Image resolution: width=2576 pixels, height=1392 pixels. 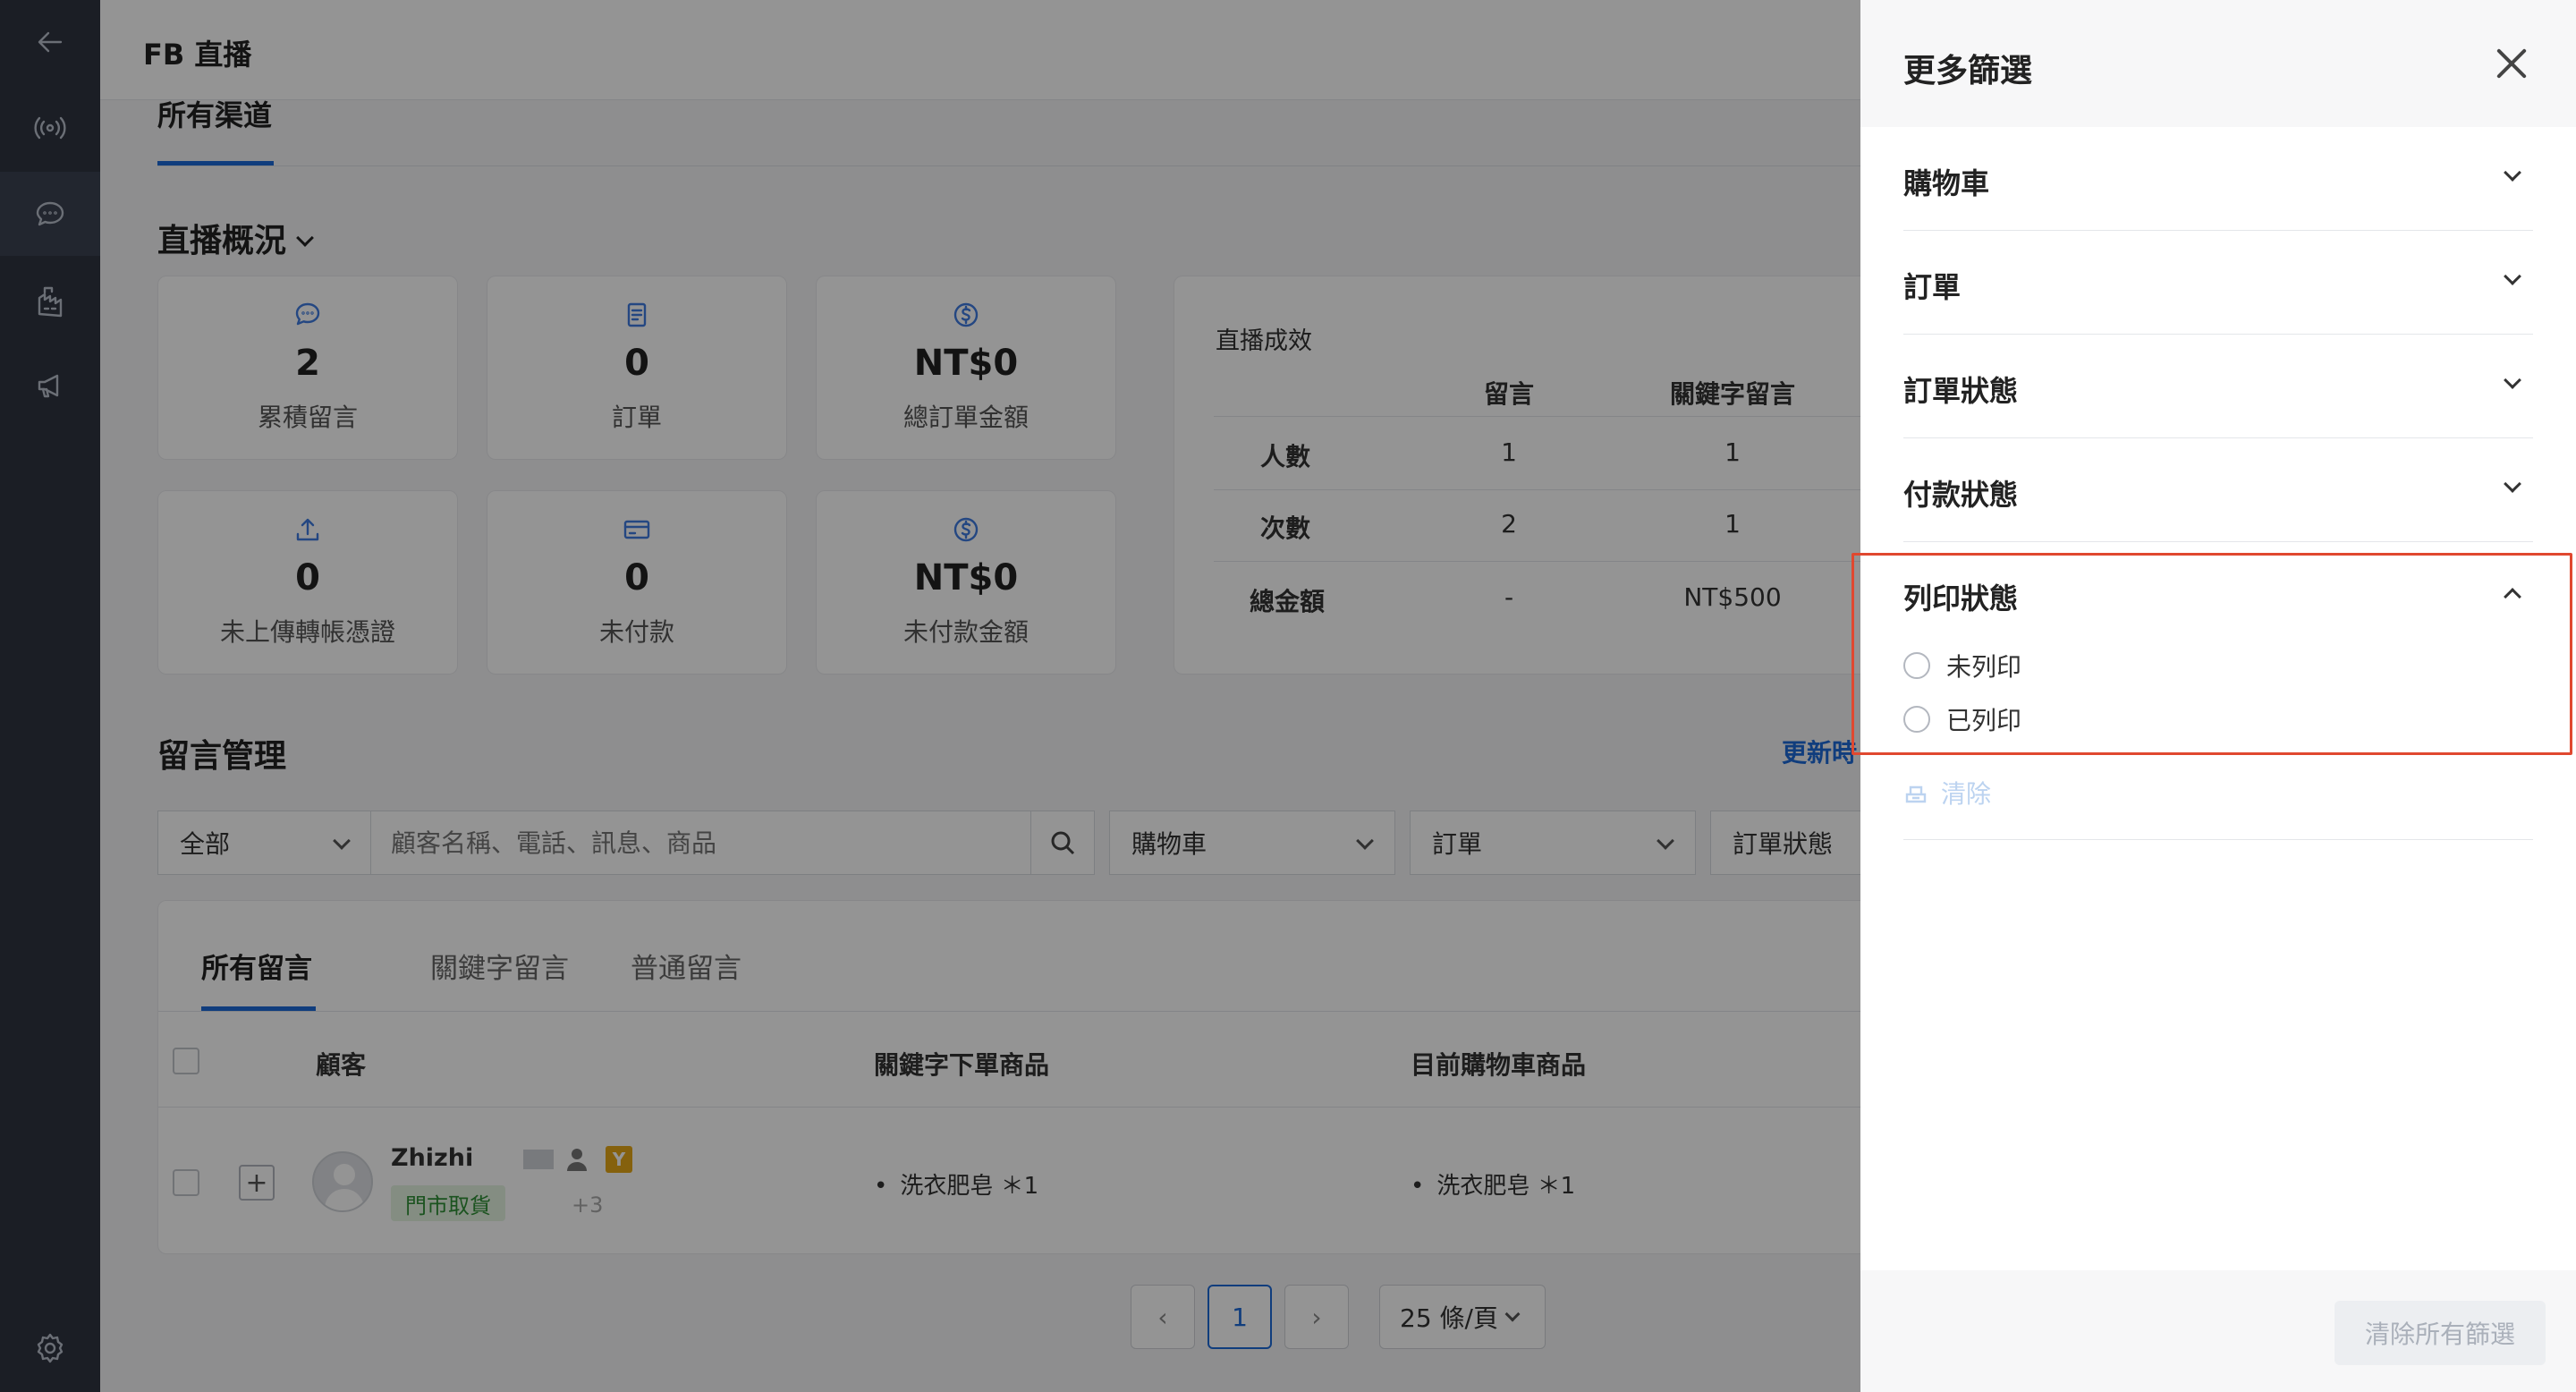 I want to click on drawer-header: 更多篩選, so click(x=2218, y=63).